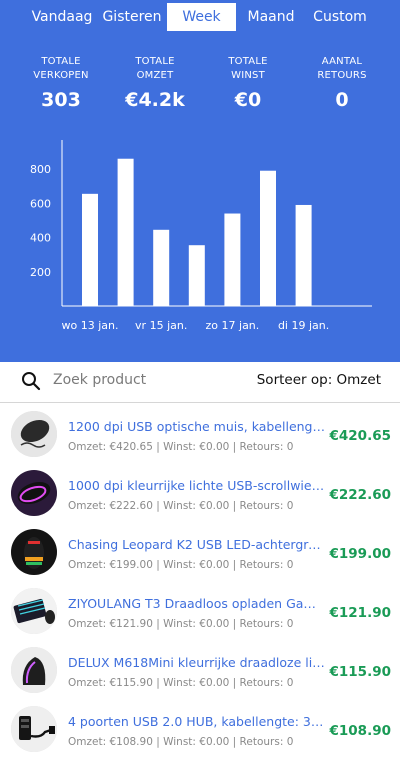 This screenshot has width=400, height=757. I want to click on tab-week: Week, so click(201, 17).